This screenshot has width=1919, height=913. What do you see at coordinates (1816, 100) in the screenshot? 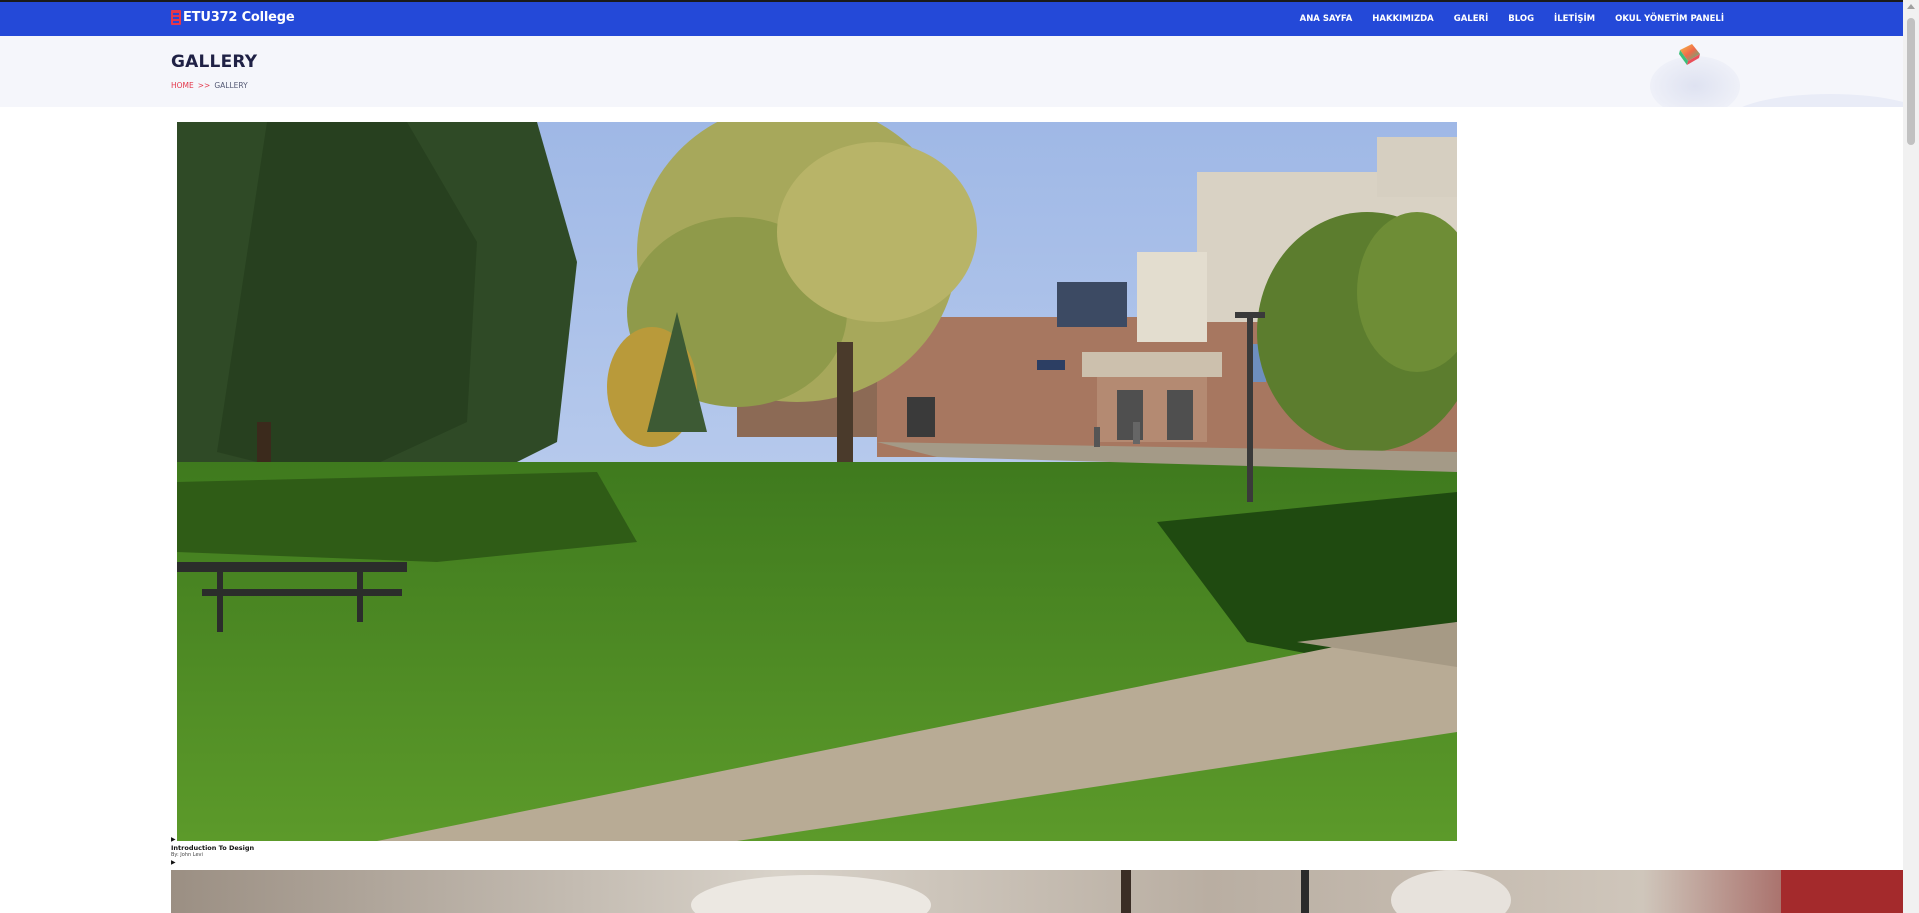
I see `header-decoration-wave` at bounding box center [1816, 100].